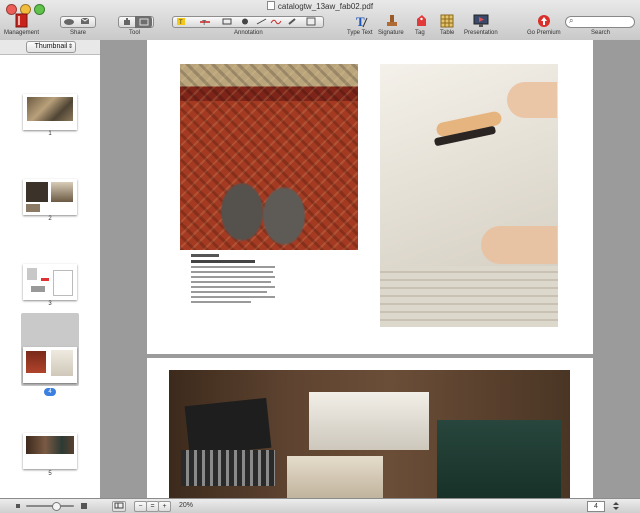  I want to click on zoom-in-button: +, so click(164, 506).